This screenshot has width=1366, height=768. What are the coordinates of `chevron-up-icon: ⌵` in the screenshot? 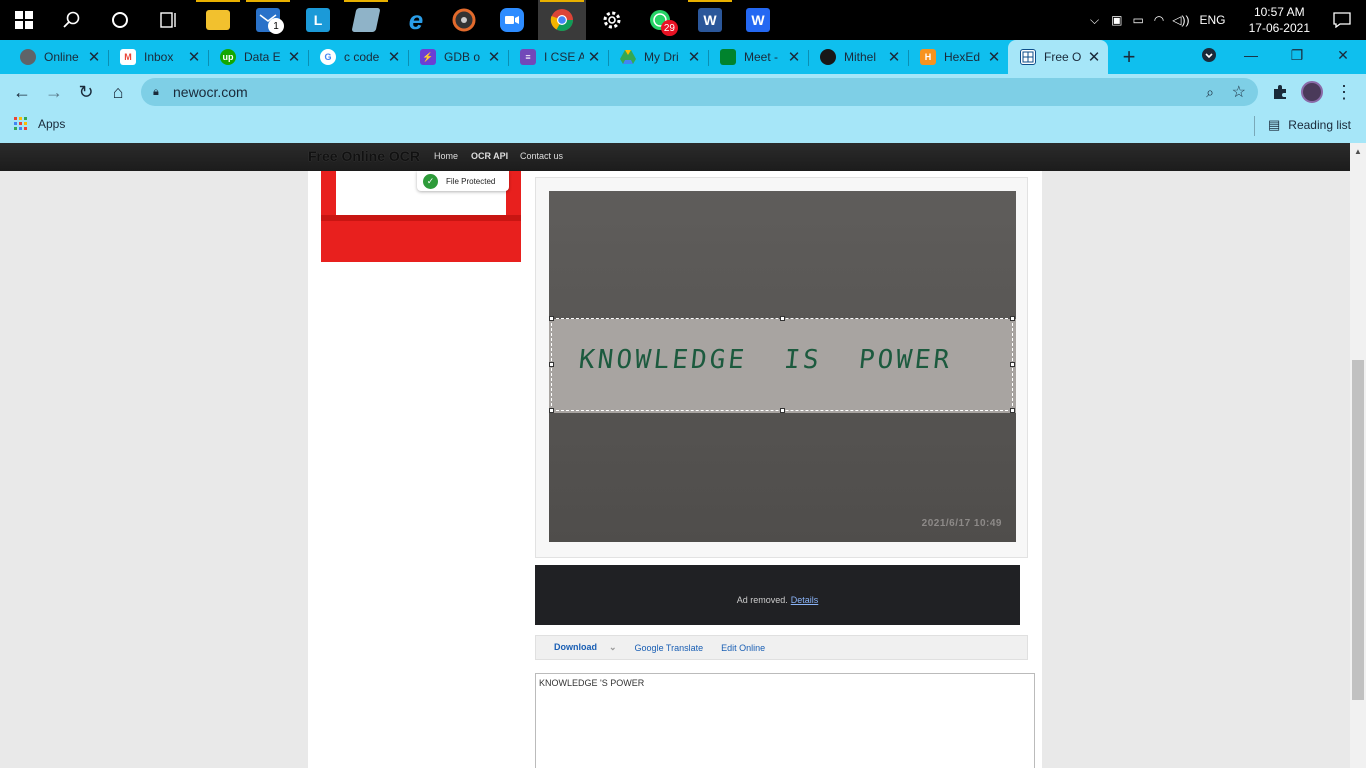 It's located at (1094, 20).